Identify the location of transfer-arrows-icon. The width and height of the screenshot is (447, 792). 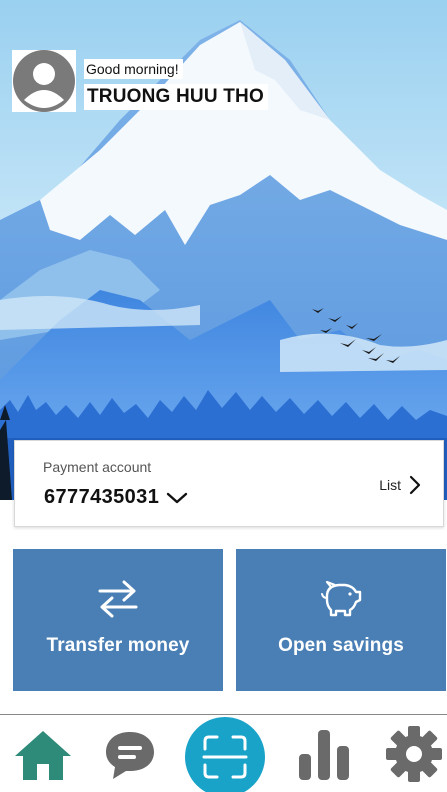
(118, 599).